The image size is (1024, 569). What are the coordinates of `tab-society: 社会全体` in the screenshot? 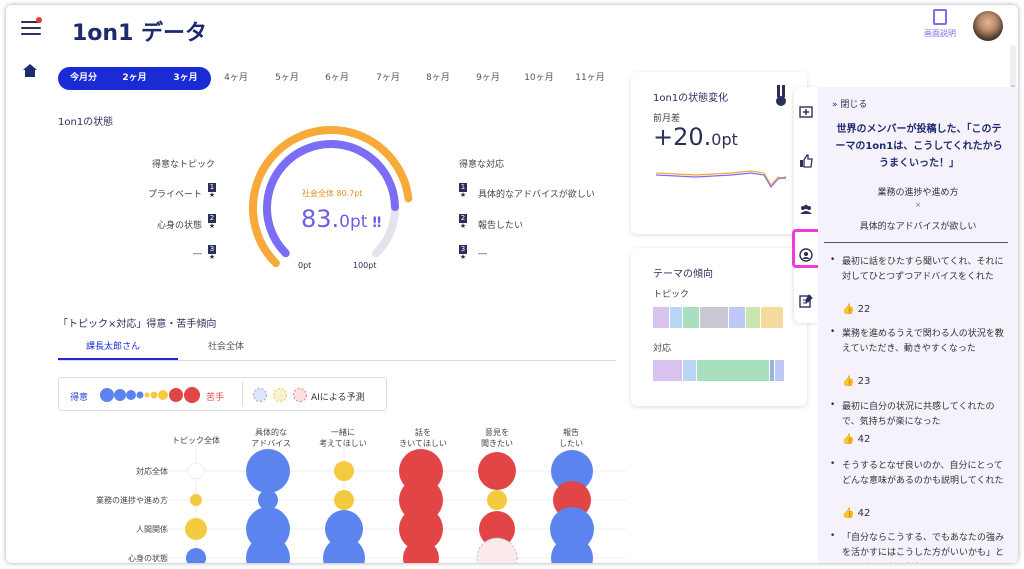 It's located at (226, 345).